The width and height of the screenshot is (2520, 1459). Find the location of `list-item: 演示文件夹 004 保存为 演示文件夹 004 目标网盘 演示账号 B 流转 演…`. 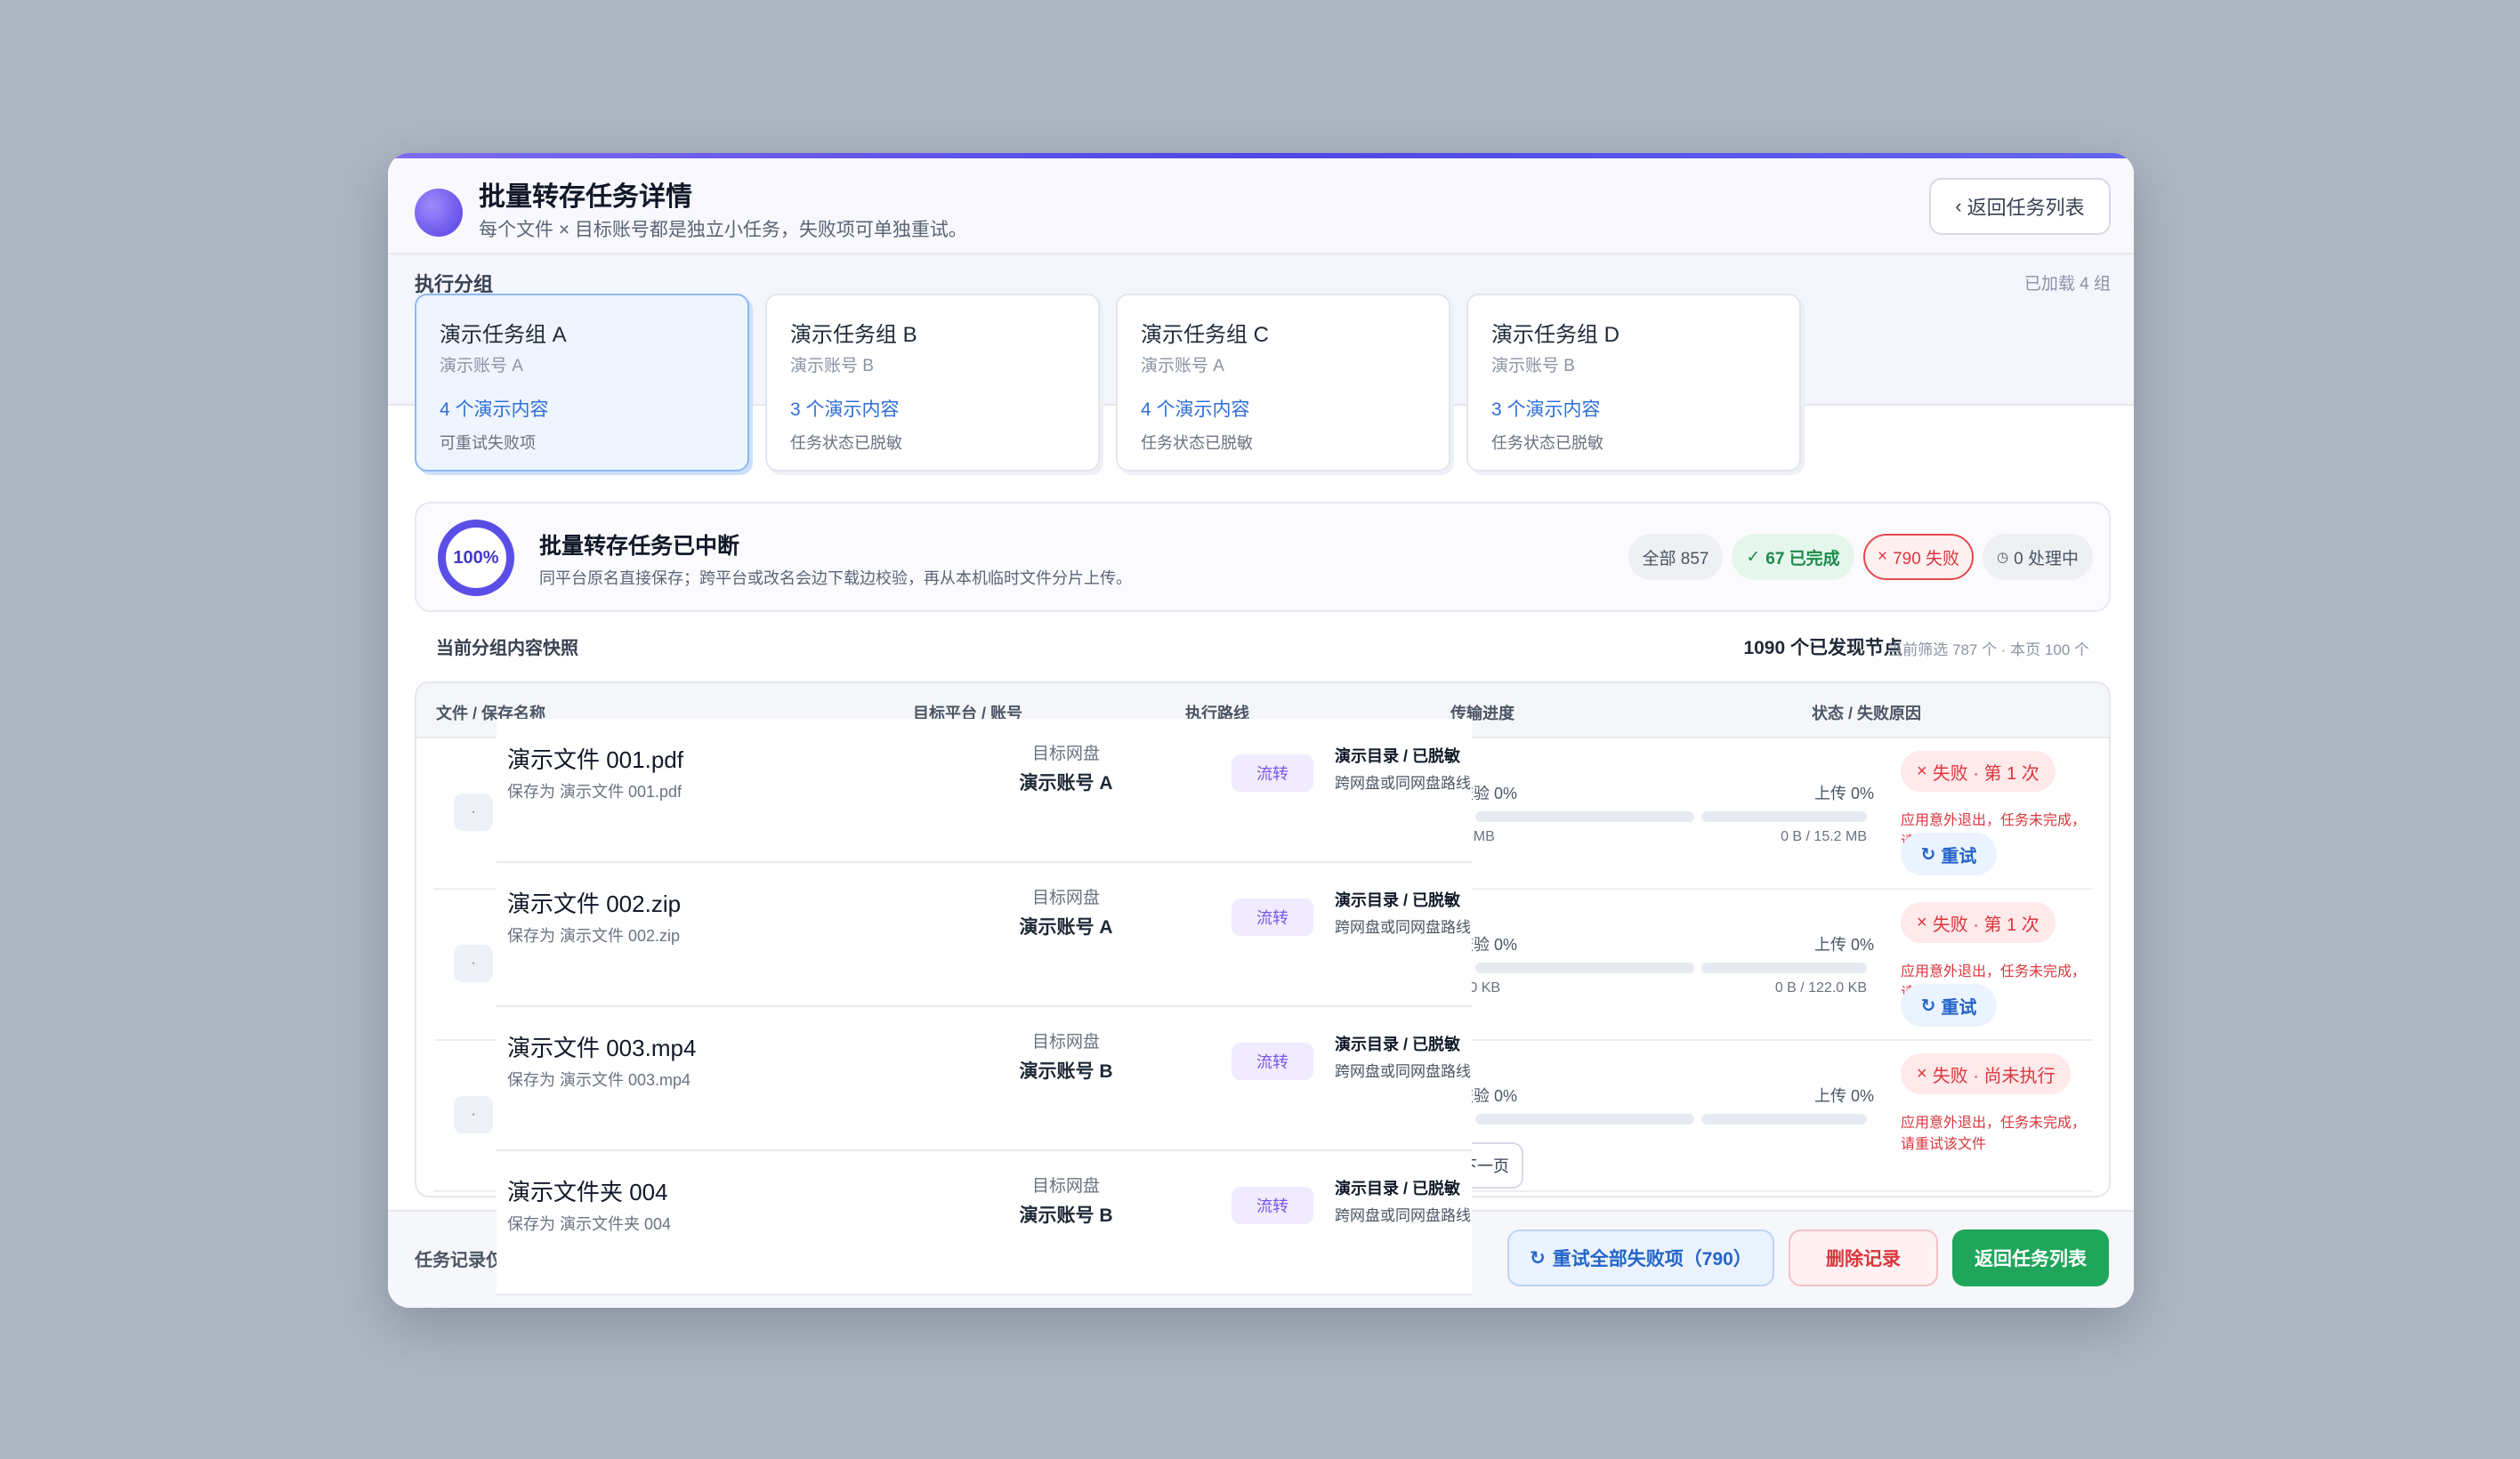

list-item: 演示文件夹 004 保存为 演示文件夹 004 目标网盘 演示账号 B 流转 演… is located at coordinates (984, 1223).